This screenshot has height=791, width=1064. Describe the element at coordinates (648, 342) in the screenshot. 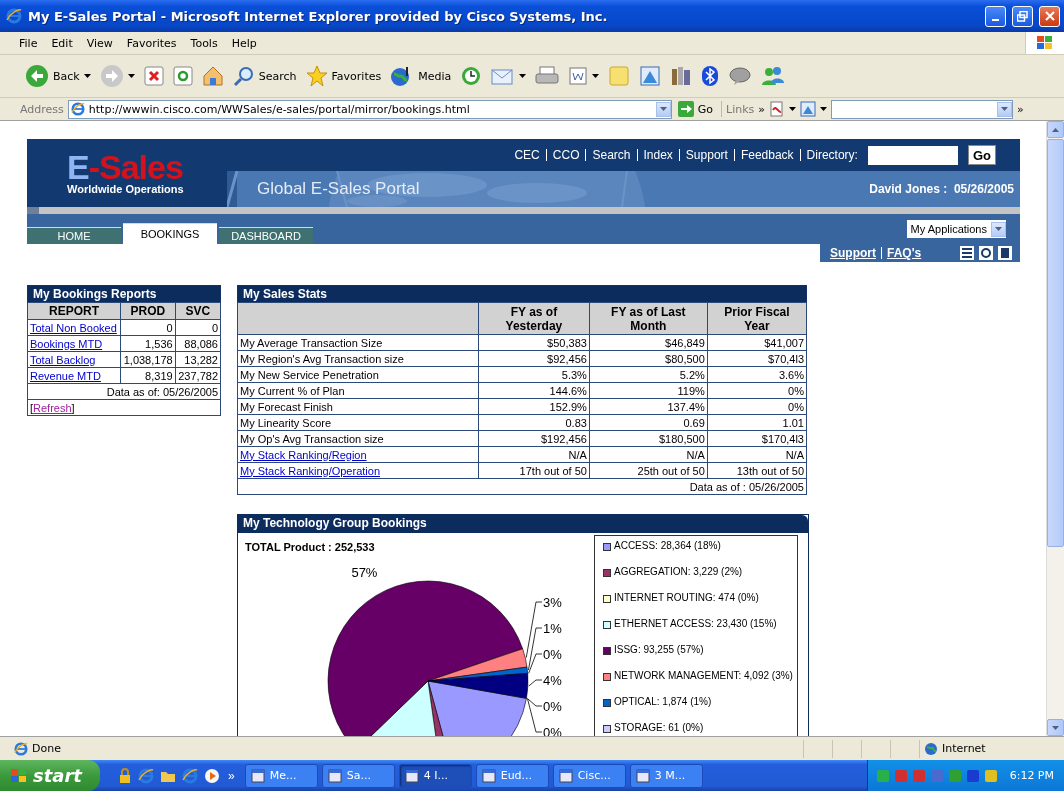

I see `table-cell: $46,849` at that location.